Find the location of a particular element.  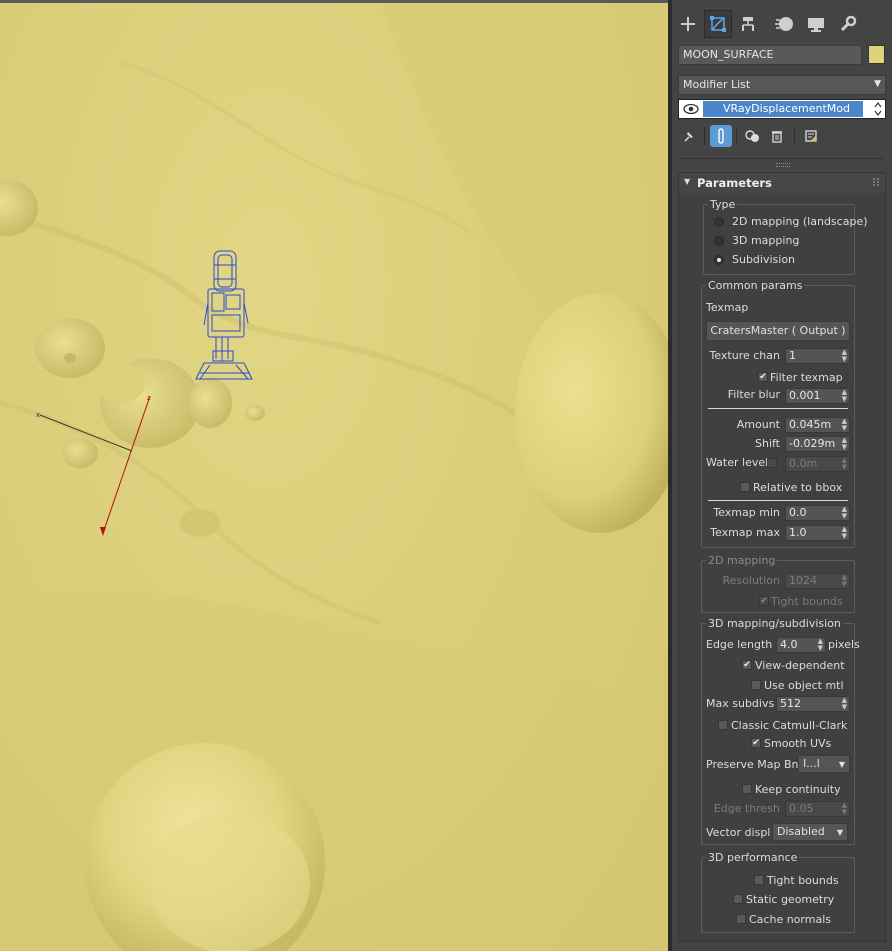

show-end-result-button is located at coordinates (721, 136).